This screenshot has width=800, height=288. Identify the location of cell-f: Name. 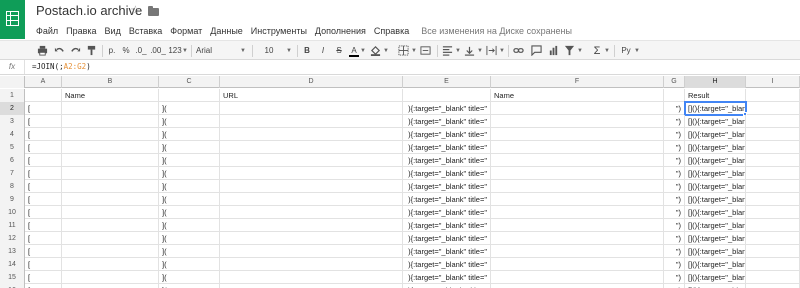
(577, 95).